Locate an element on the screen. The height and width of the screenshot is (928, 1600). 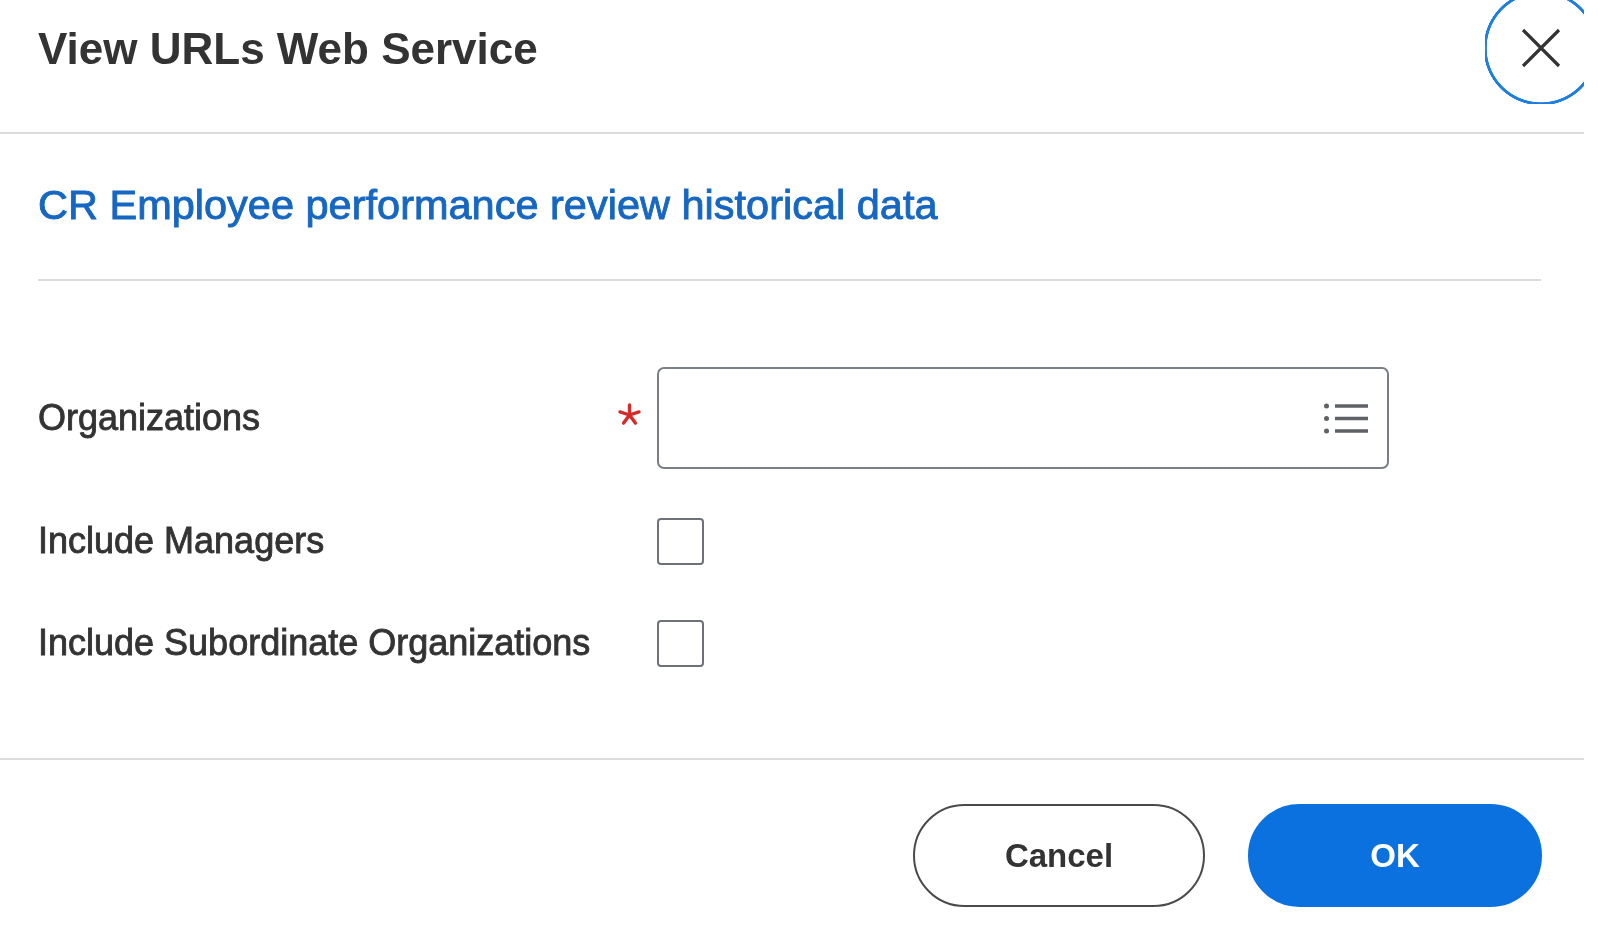
prompt-field is located at coordinates (1023, 418).